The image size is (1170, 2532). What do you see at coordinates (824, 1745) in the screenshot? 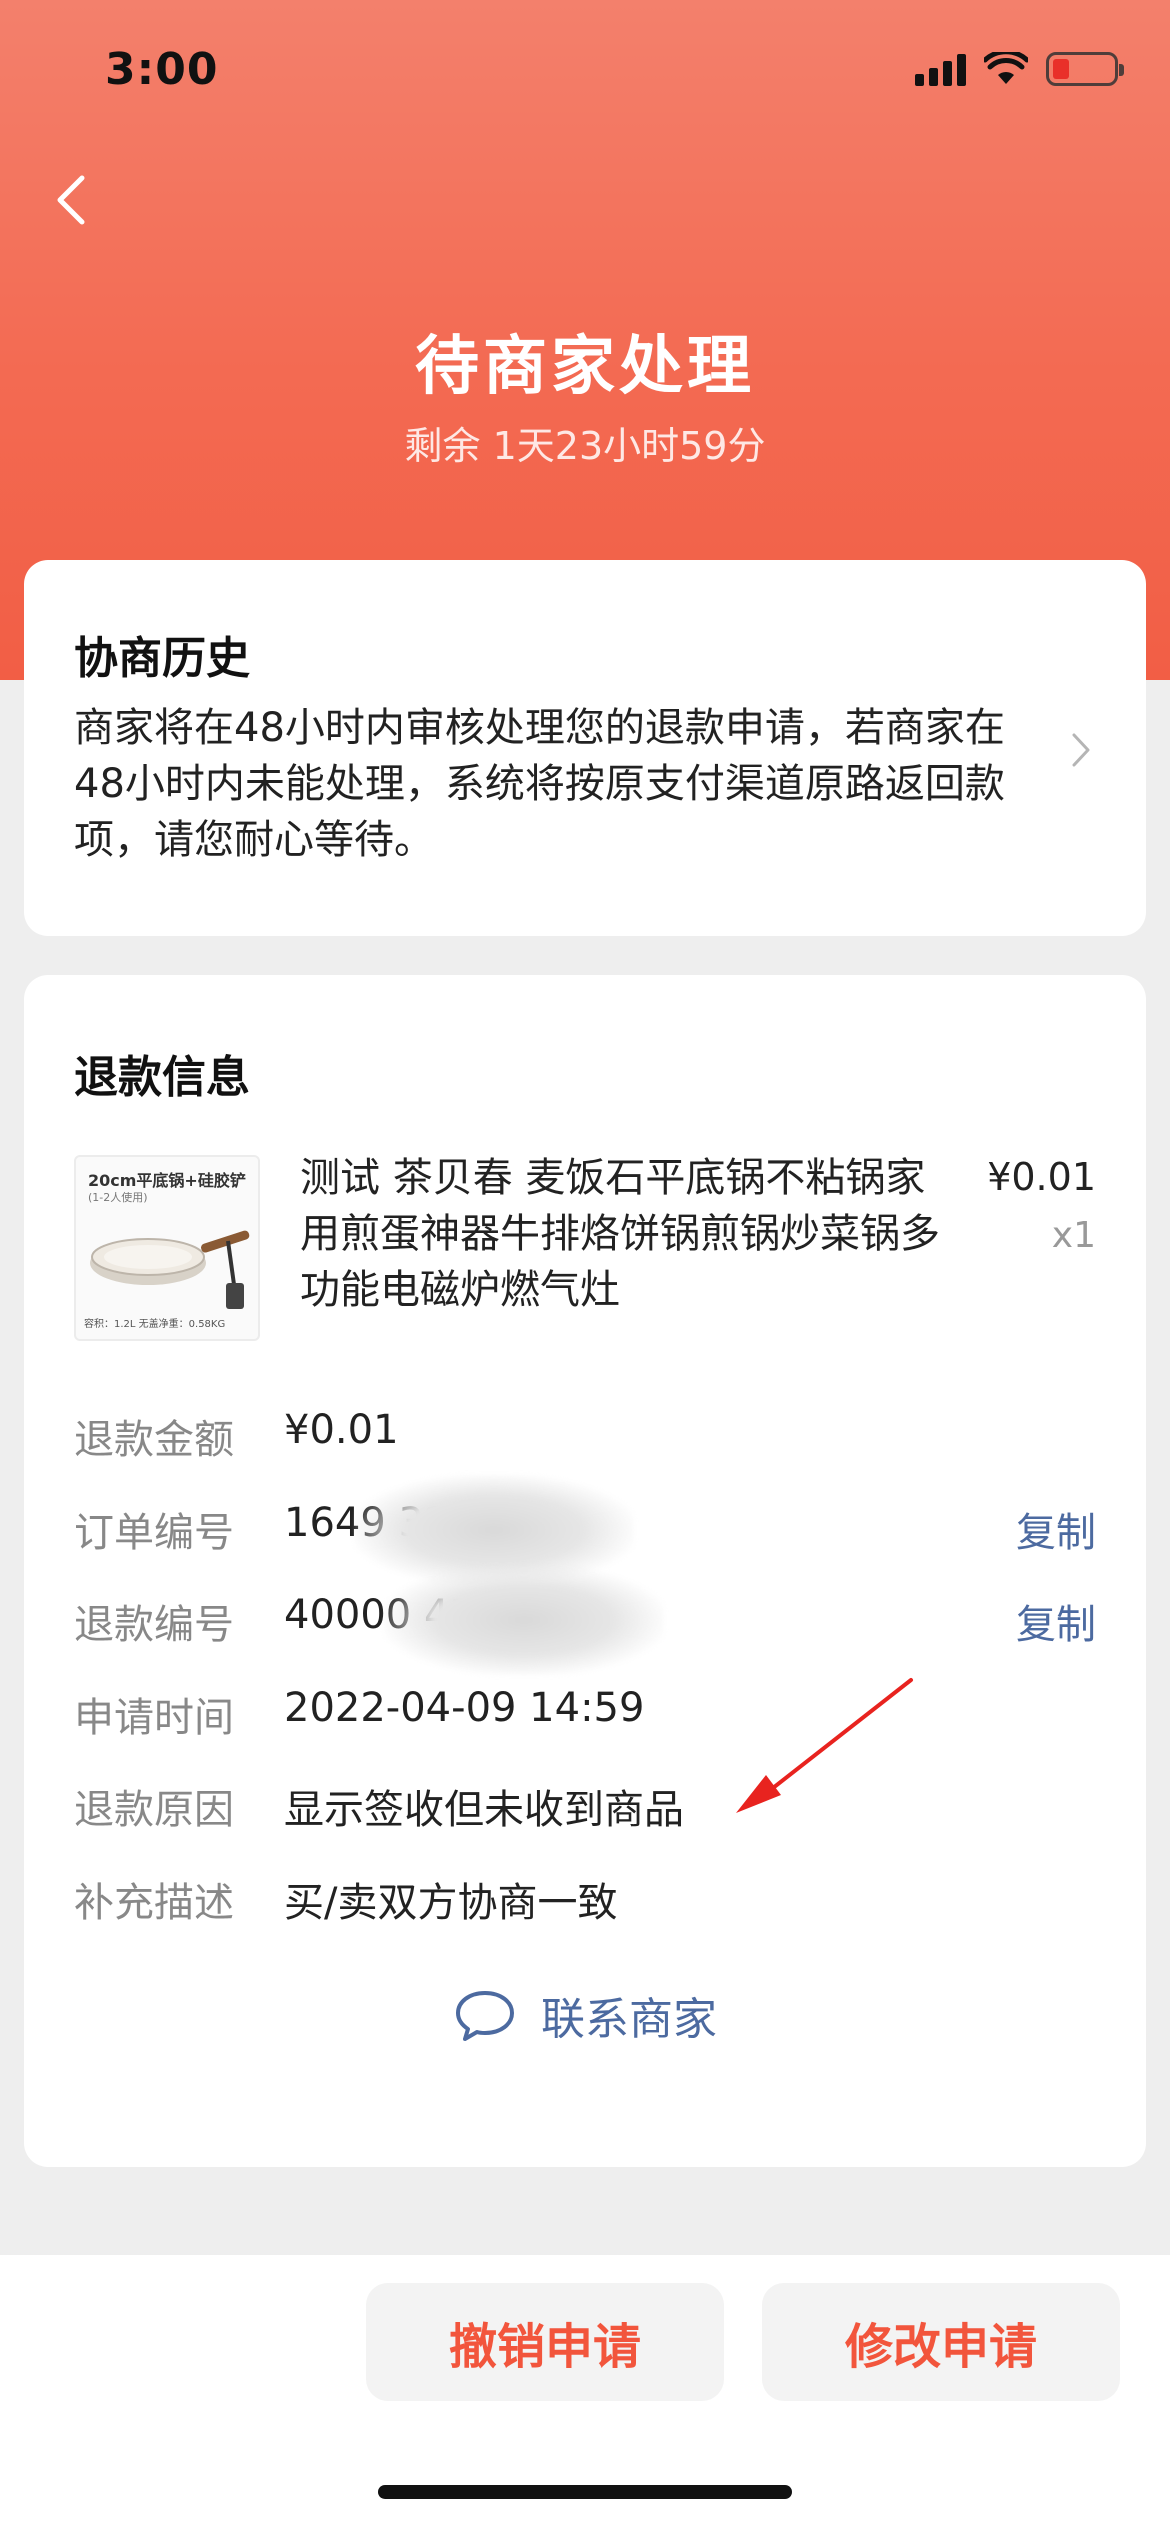
I see `annotation-arrow-icon` at bounding box center [824, 1745].